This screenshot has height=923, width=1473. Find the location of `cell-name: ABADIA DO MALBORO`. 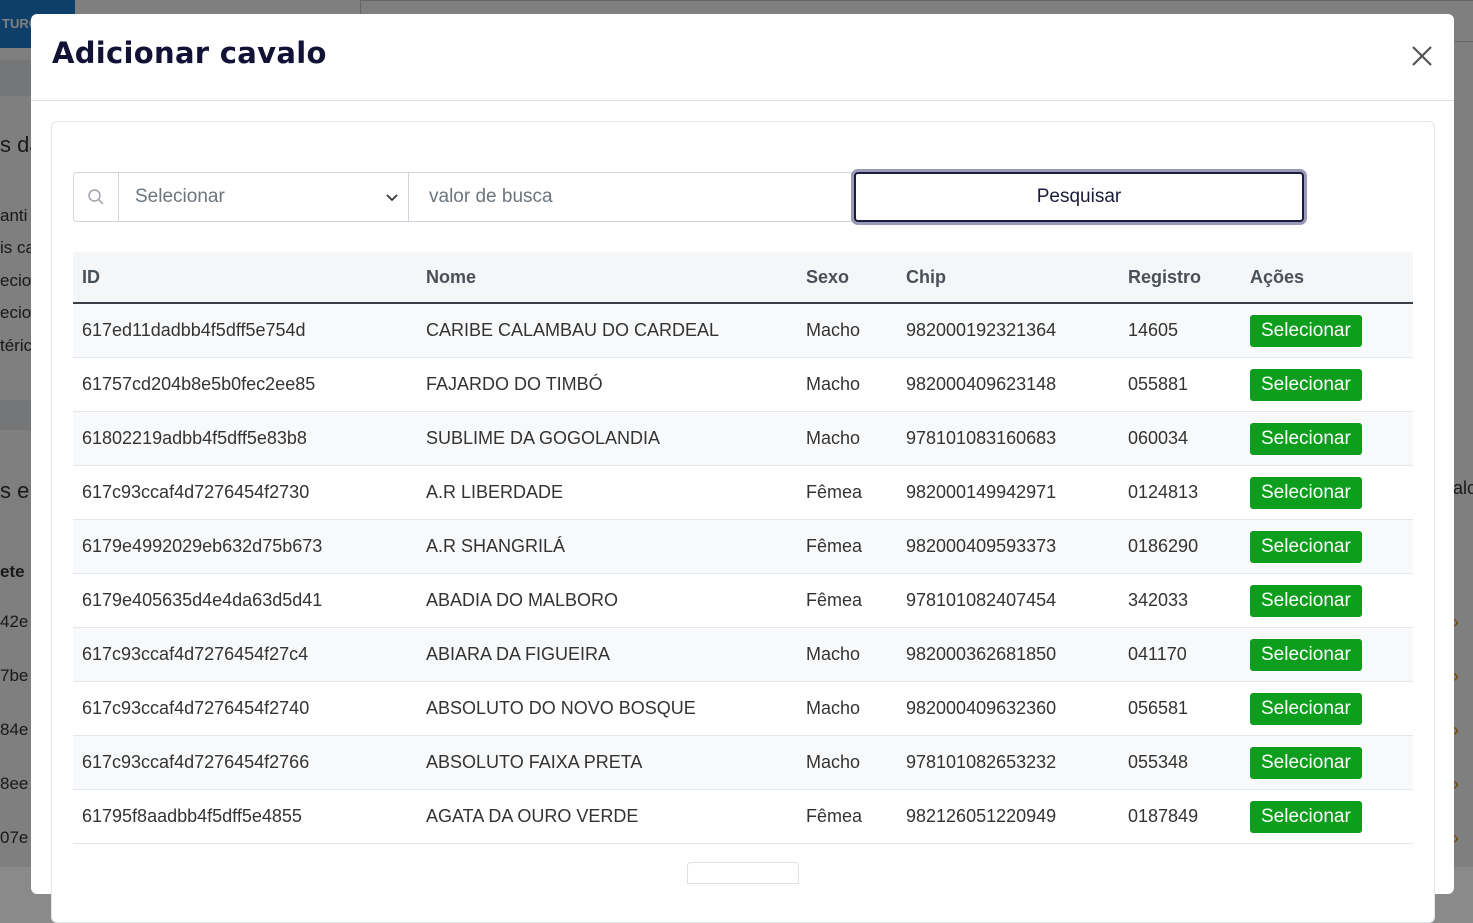

cell-name: ABADIA DO MALBORO is located at coordinates (607, 600).